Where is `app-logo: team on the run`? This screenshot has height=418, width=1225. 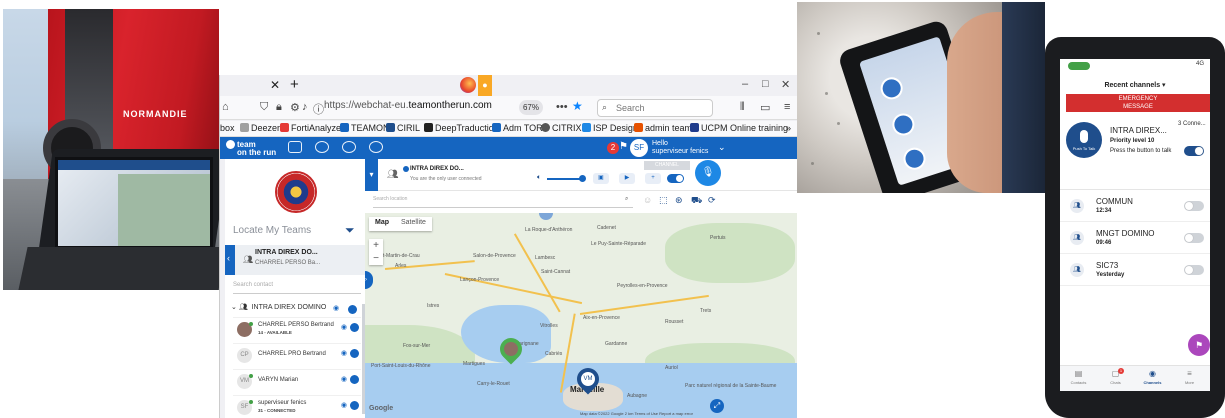 app-logo: team on the run is located at coordinates (251, 148).